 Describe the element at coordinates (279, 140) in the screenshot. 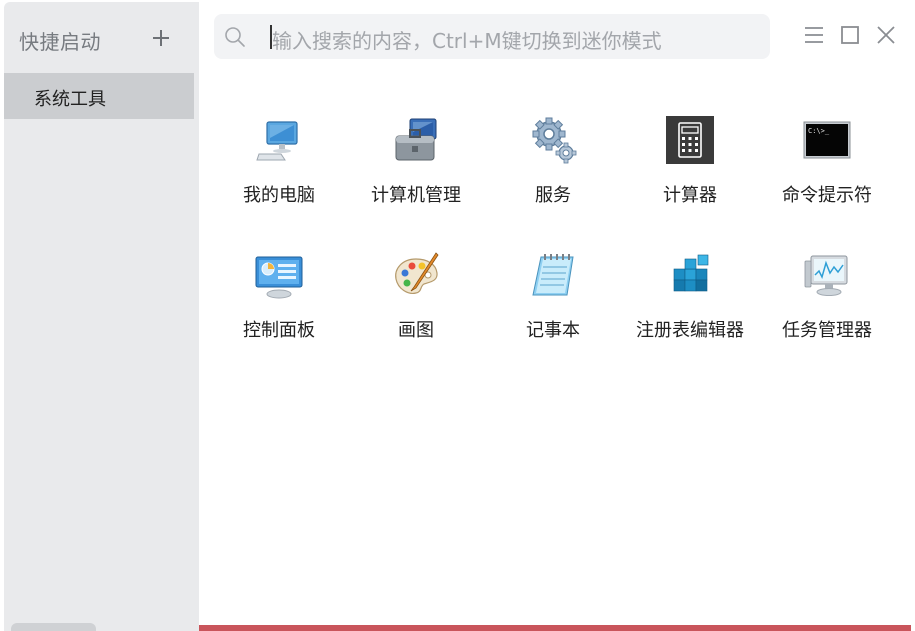

I see `computer-icon` at that location.